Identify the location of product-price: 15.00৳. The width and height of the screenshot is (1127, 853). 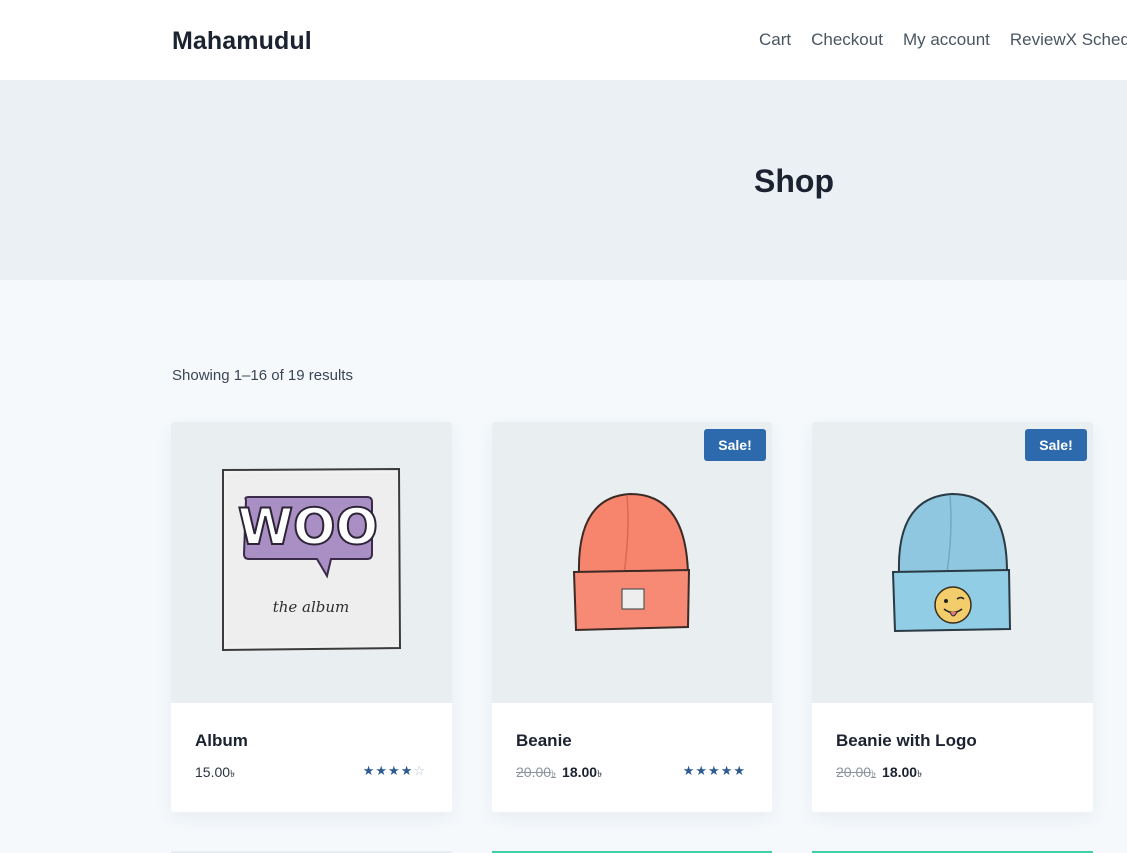
(215, 774).